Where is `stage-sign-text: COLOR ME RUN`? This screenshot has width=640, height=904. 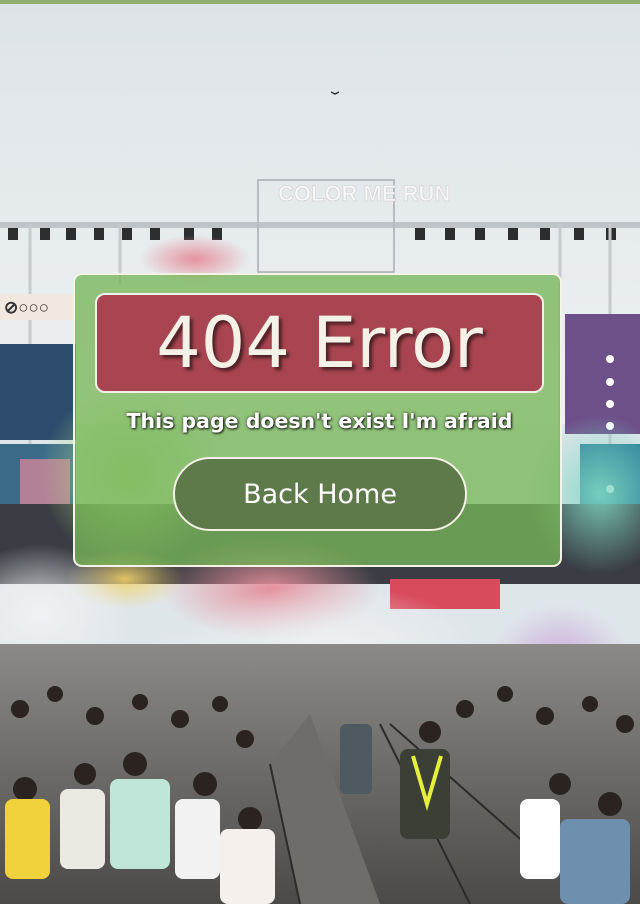
stage-sign-text: COLOR ME RUN is located at coordinates (364, 193).